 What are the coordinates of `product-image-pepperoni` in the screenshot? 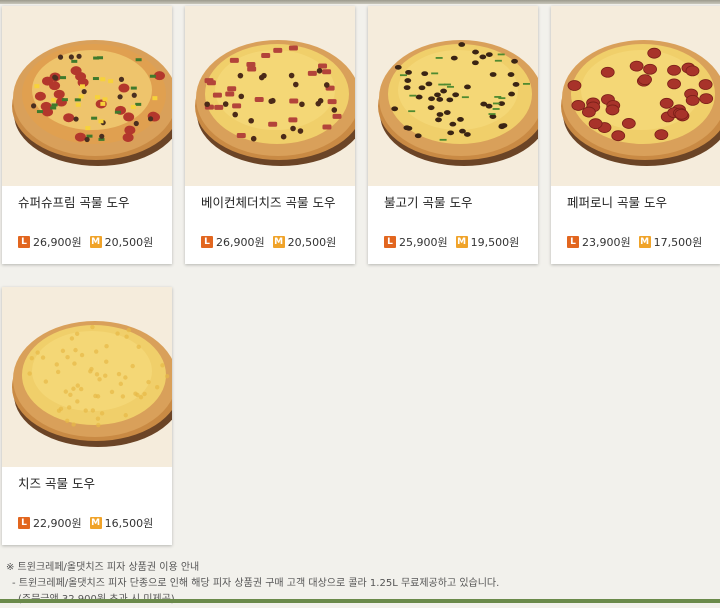 It's located at (635, 96).